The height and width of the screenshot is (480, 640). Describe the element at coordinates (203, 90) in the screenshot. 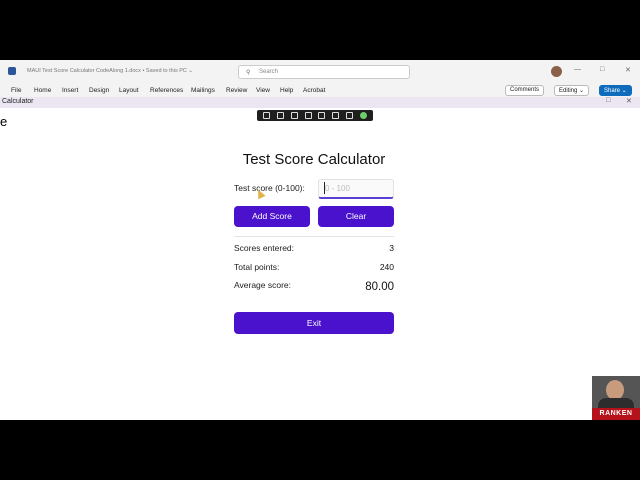

I see `tab-mailings: Mailings` at that location.